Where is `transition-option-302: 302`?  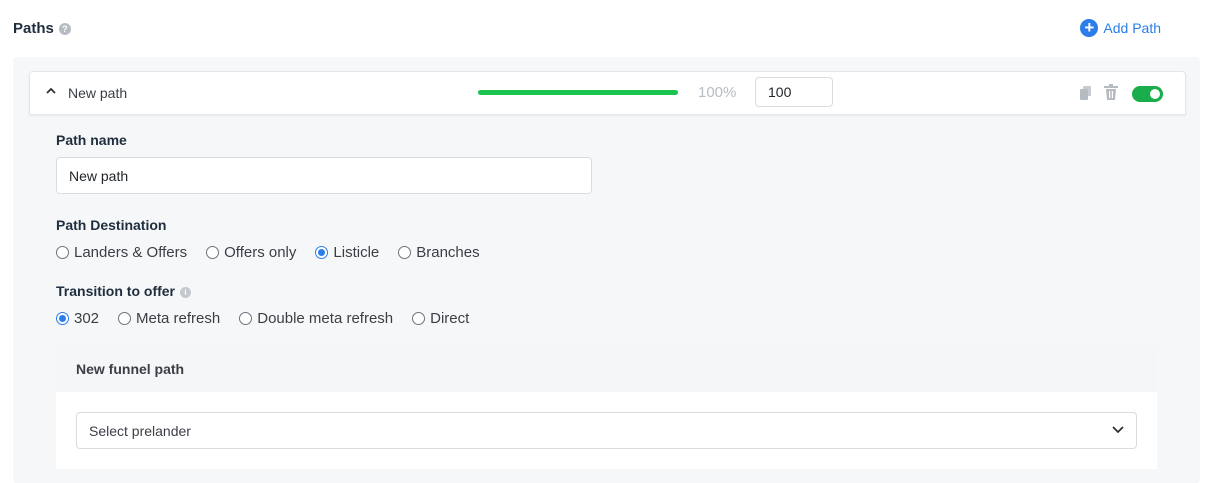 transition-option-302: 302 is located at coordinates (77, 318).